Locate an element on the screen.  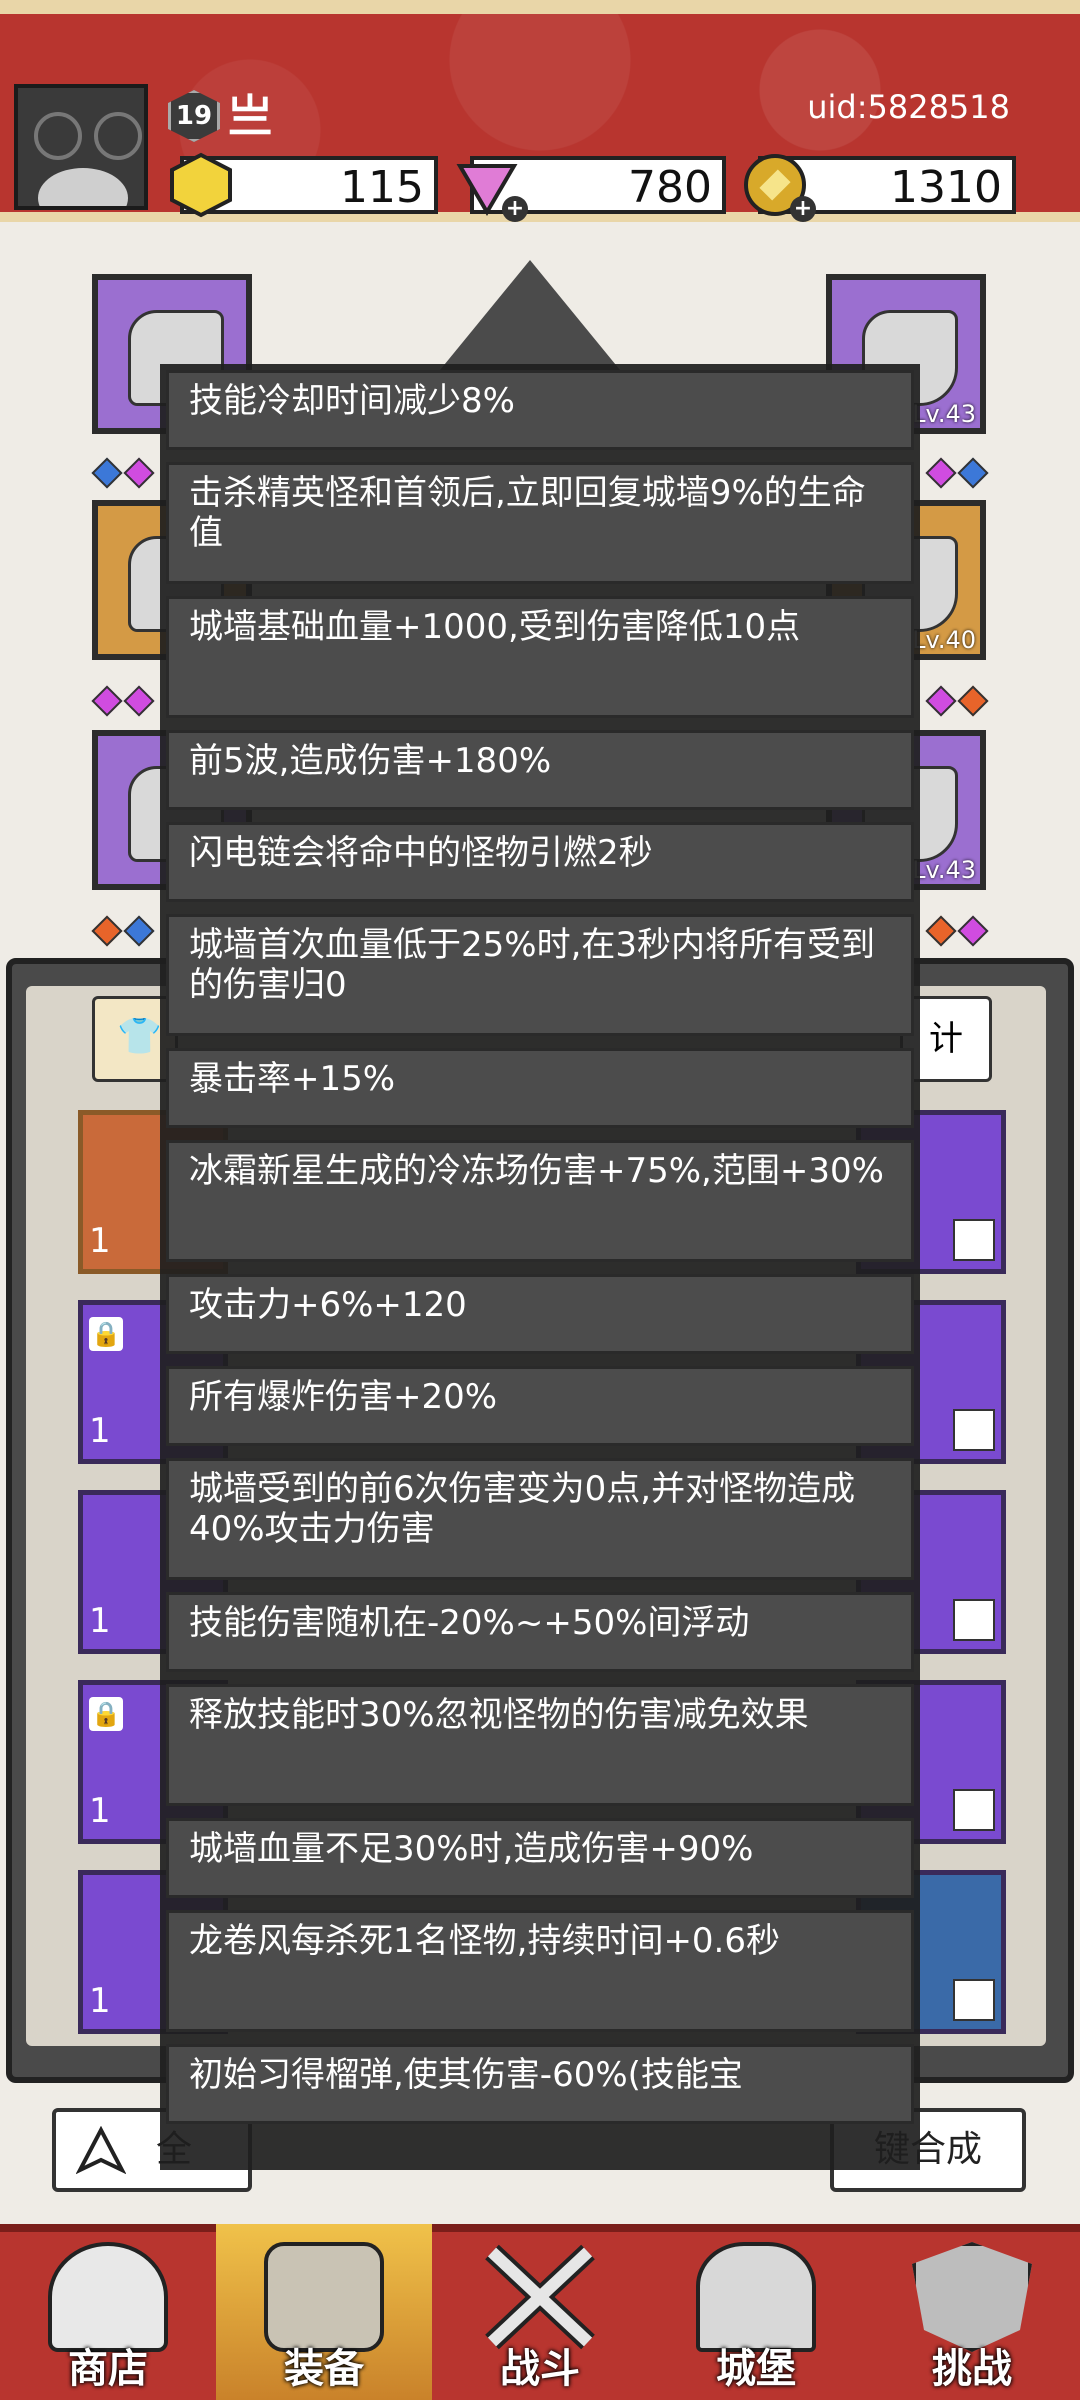
effect-item: 城墙基础血量+1000,受到伤害降低10点 is located at coordinates (540, 657).